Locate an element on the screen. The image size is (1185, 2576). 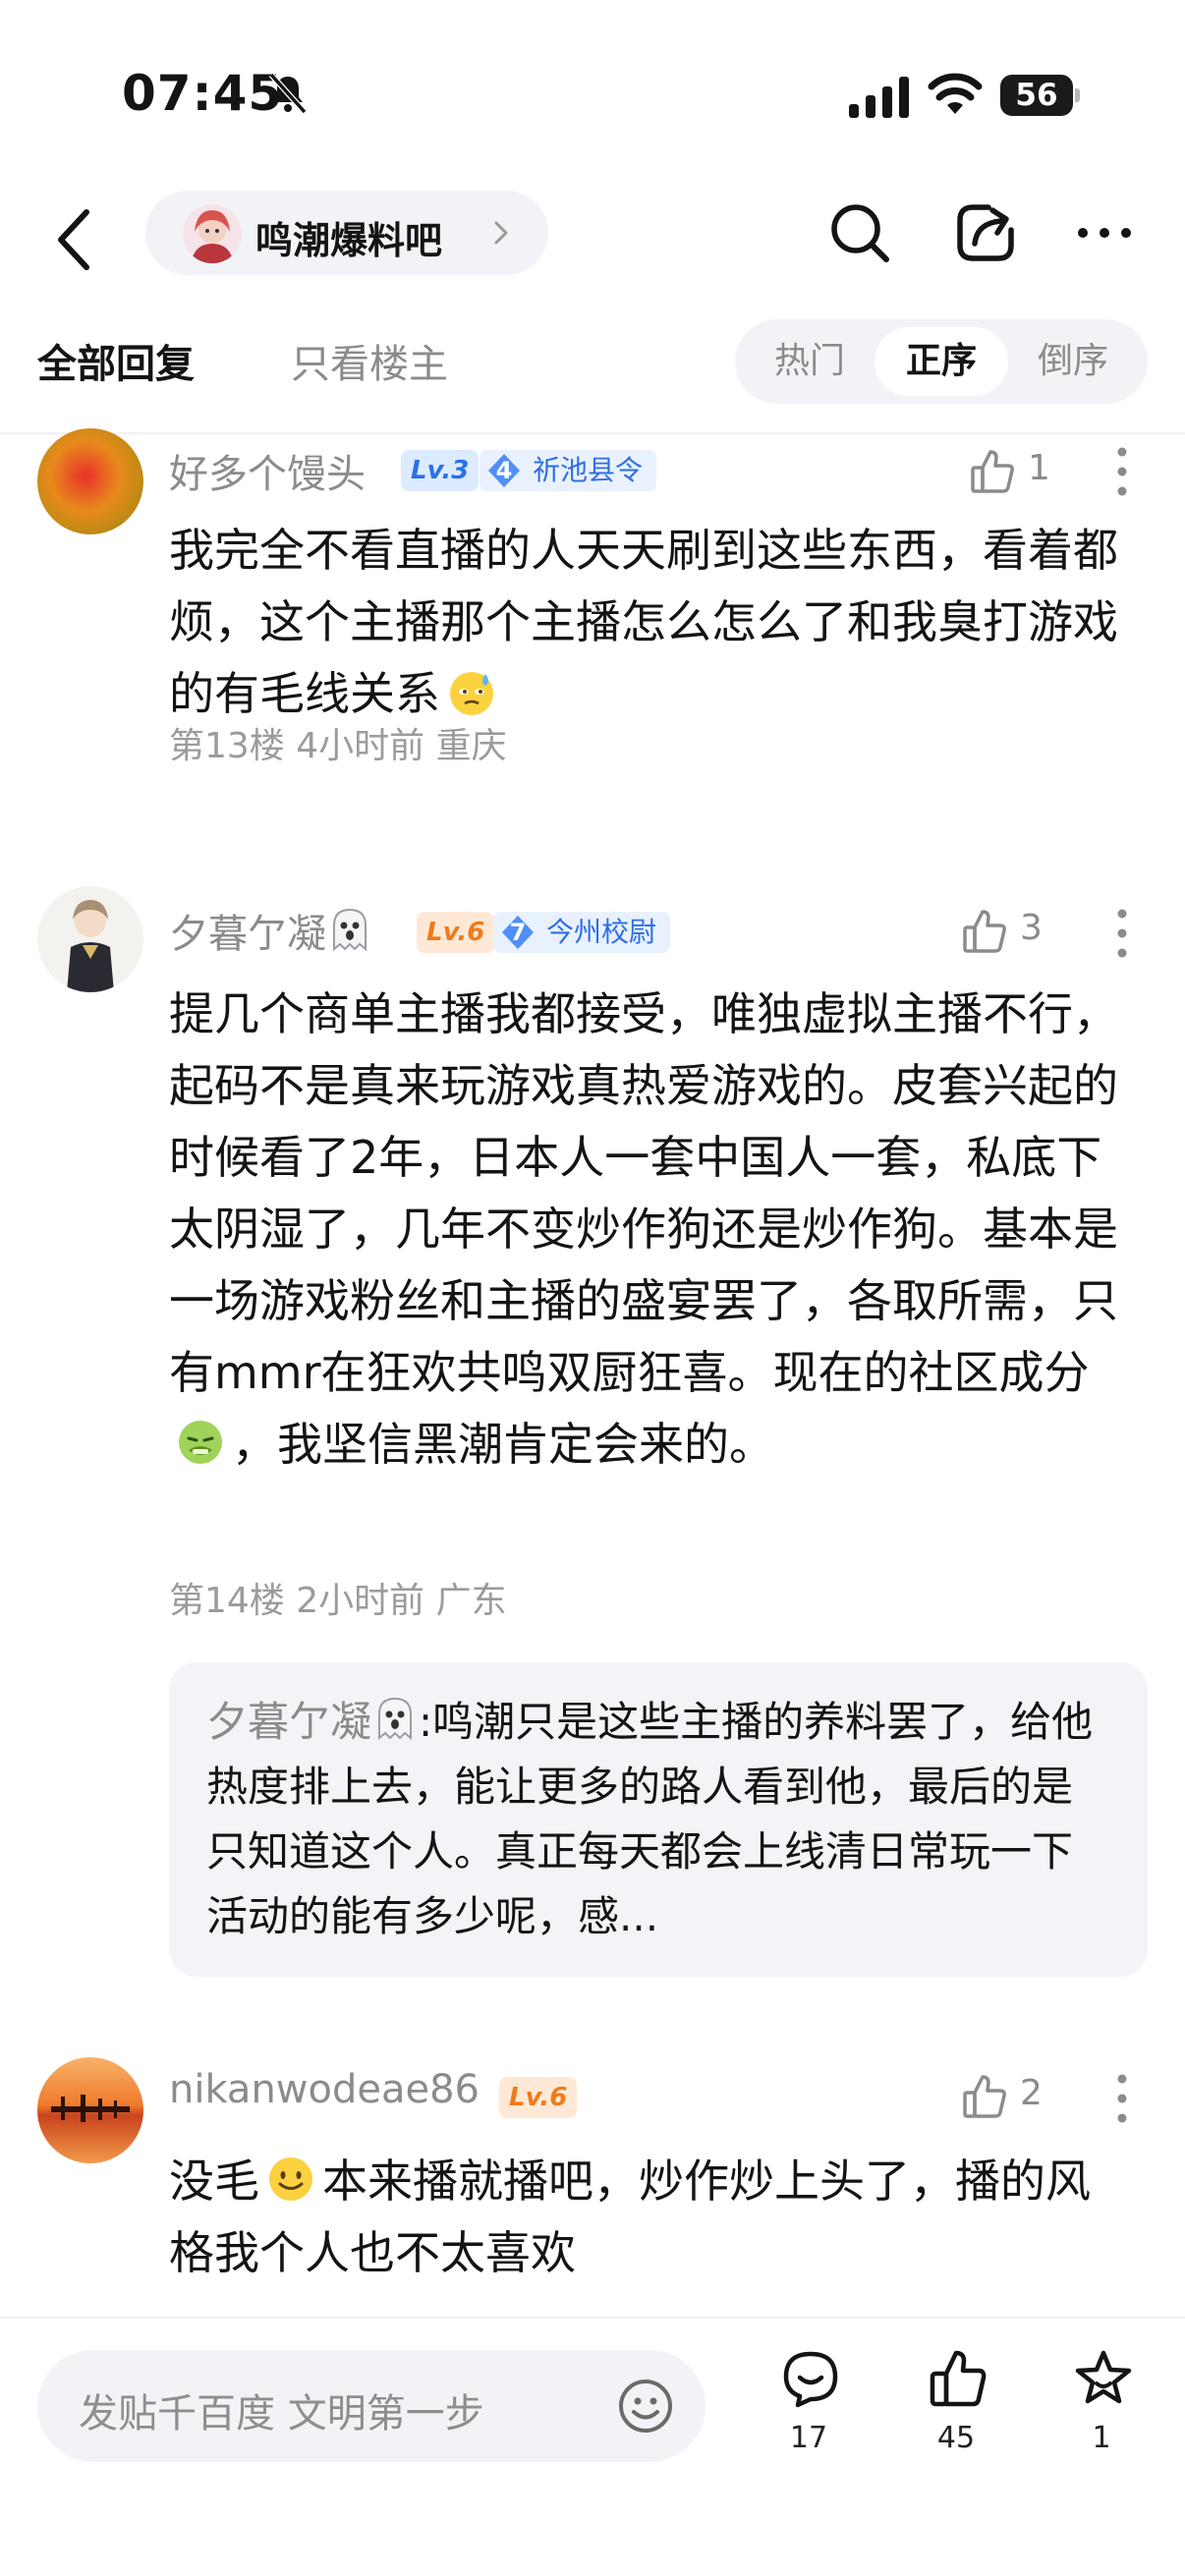
bottom-action-bar: 发贴千百度 文明第一步 17 45 1 is located at coordinates (592, 2446).